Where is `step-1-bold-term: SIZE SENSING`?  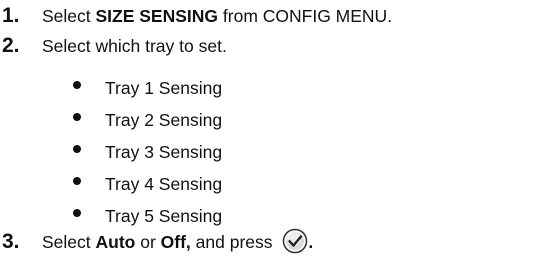
step-1-bold-term: SIZE SENSING is located at coordinates (157, 16).